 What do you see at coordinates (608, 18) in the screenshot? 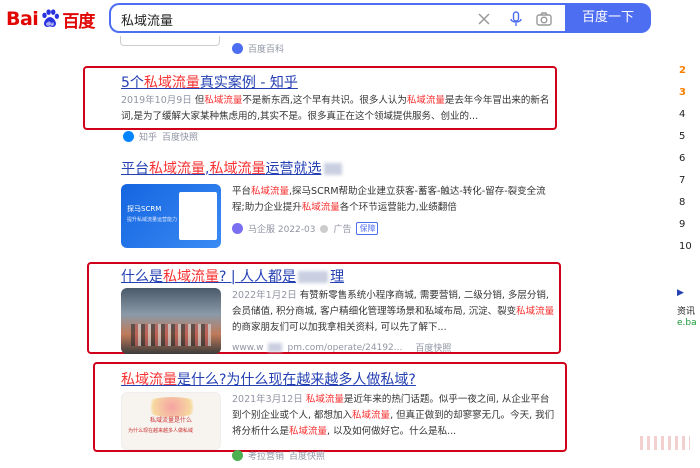
I see `search-button: 百度一下` at bounding box center [608, 18].